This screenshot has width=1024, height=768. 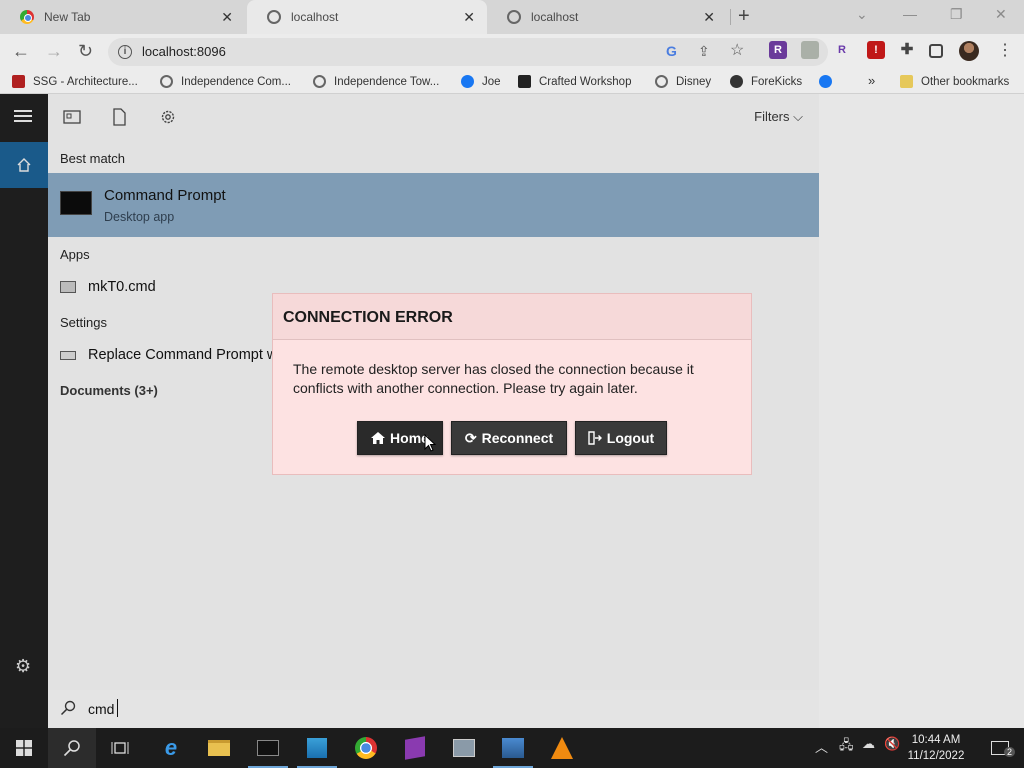 I want to click on omnibox: i localhost:8096, so click(x=468, y=52).